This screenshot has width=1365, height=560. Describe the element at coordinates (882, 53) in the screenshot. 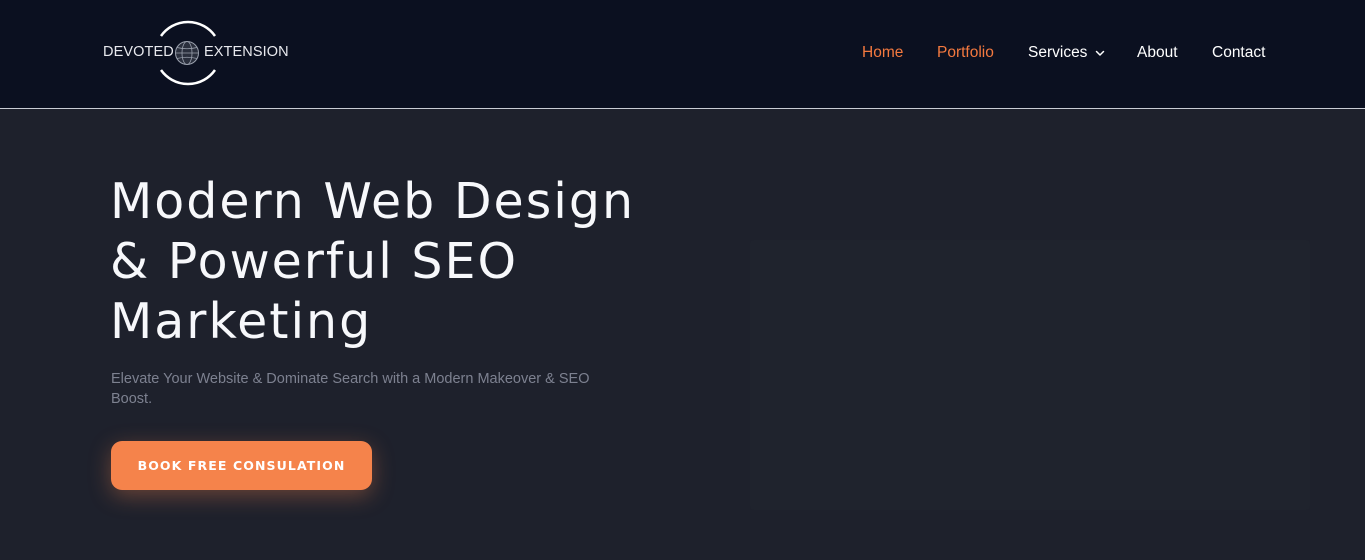

I see `nav-item-home: Home` at that location.